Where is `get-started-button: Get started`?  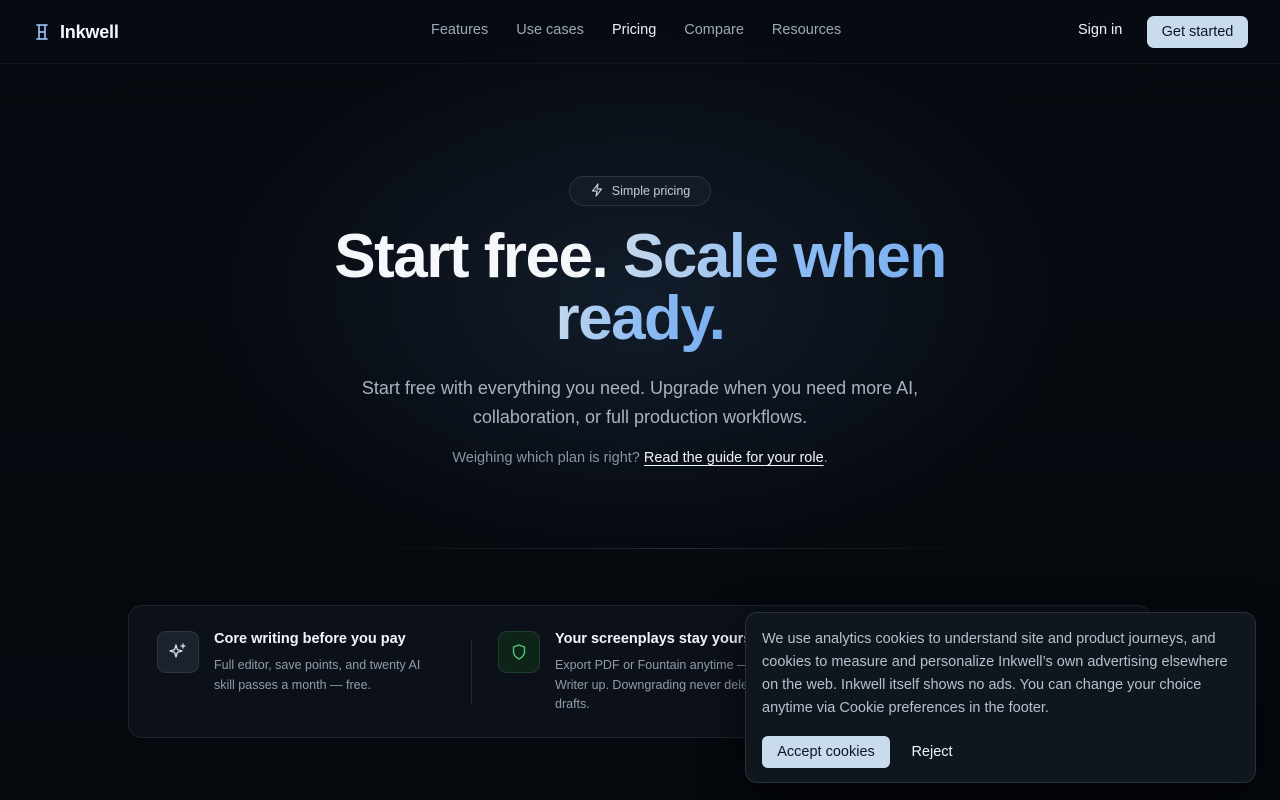 get-started-button: Get started is located at coordinates (1197, 32).